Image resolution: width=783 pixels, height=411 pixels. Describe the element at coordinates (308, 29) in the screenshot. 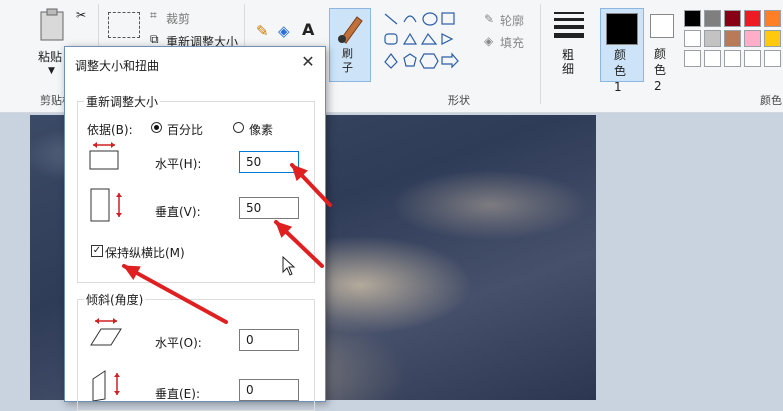

I see `text-tool-icon: A` at that location.